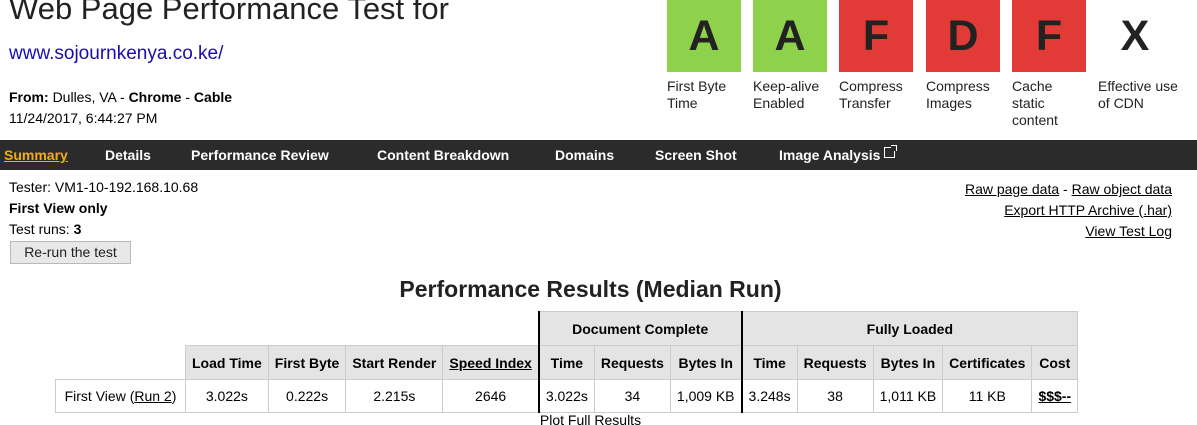 The width and height of the screenshot is (1197, 425). What do you see at coordinates (213, 97) in the screenshot?
I see `connection-text: Cable` at bounding box center [213, 97].